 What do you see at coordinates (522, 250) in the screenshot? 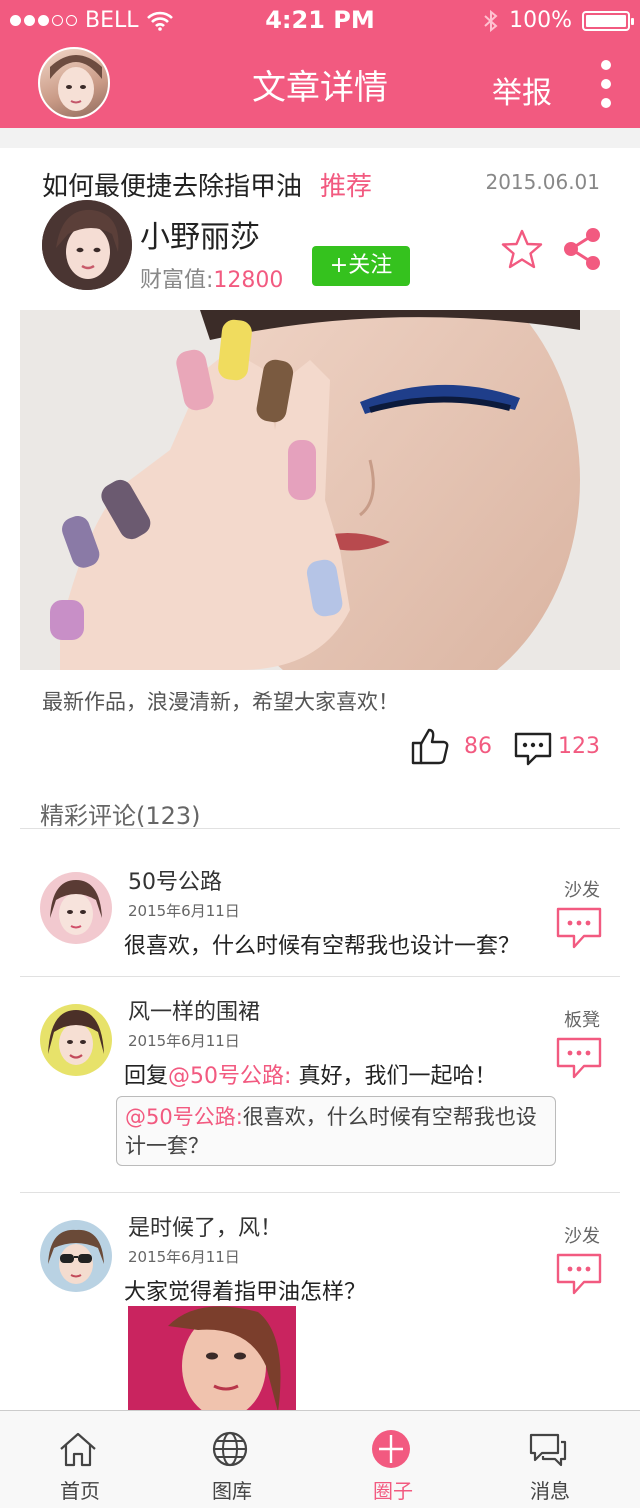
I see `star-icon` at bounding box center [522, 250].